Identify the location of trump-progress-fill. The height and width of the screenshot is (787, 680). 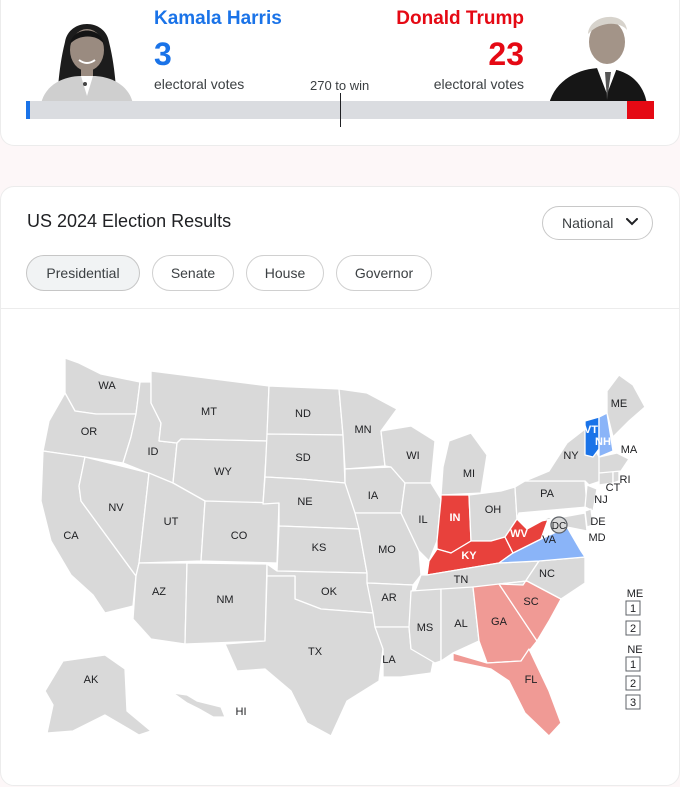
(640, 110).